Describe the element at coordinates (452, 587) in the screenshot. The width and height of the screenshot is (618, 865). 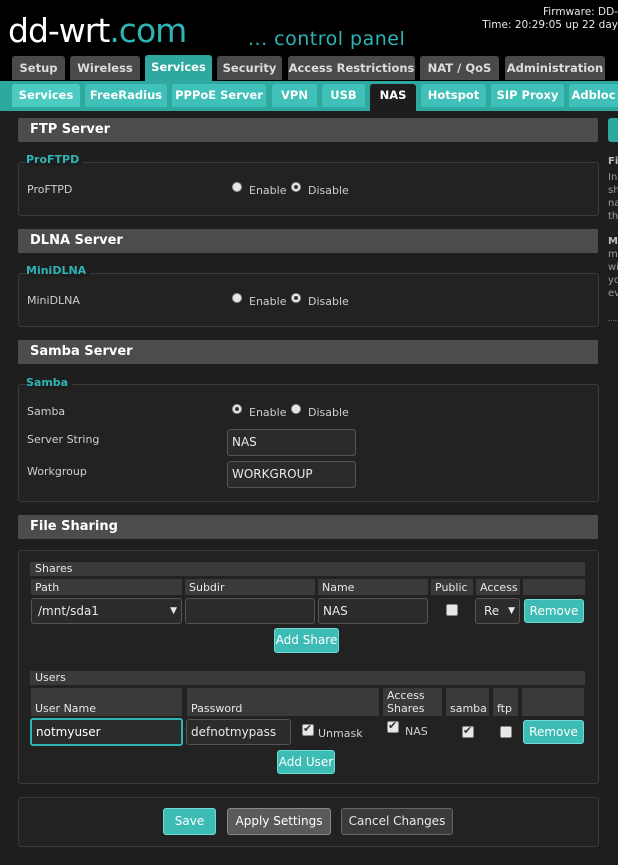
I see `col-public: Public` at that location.